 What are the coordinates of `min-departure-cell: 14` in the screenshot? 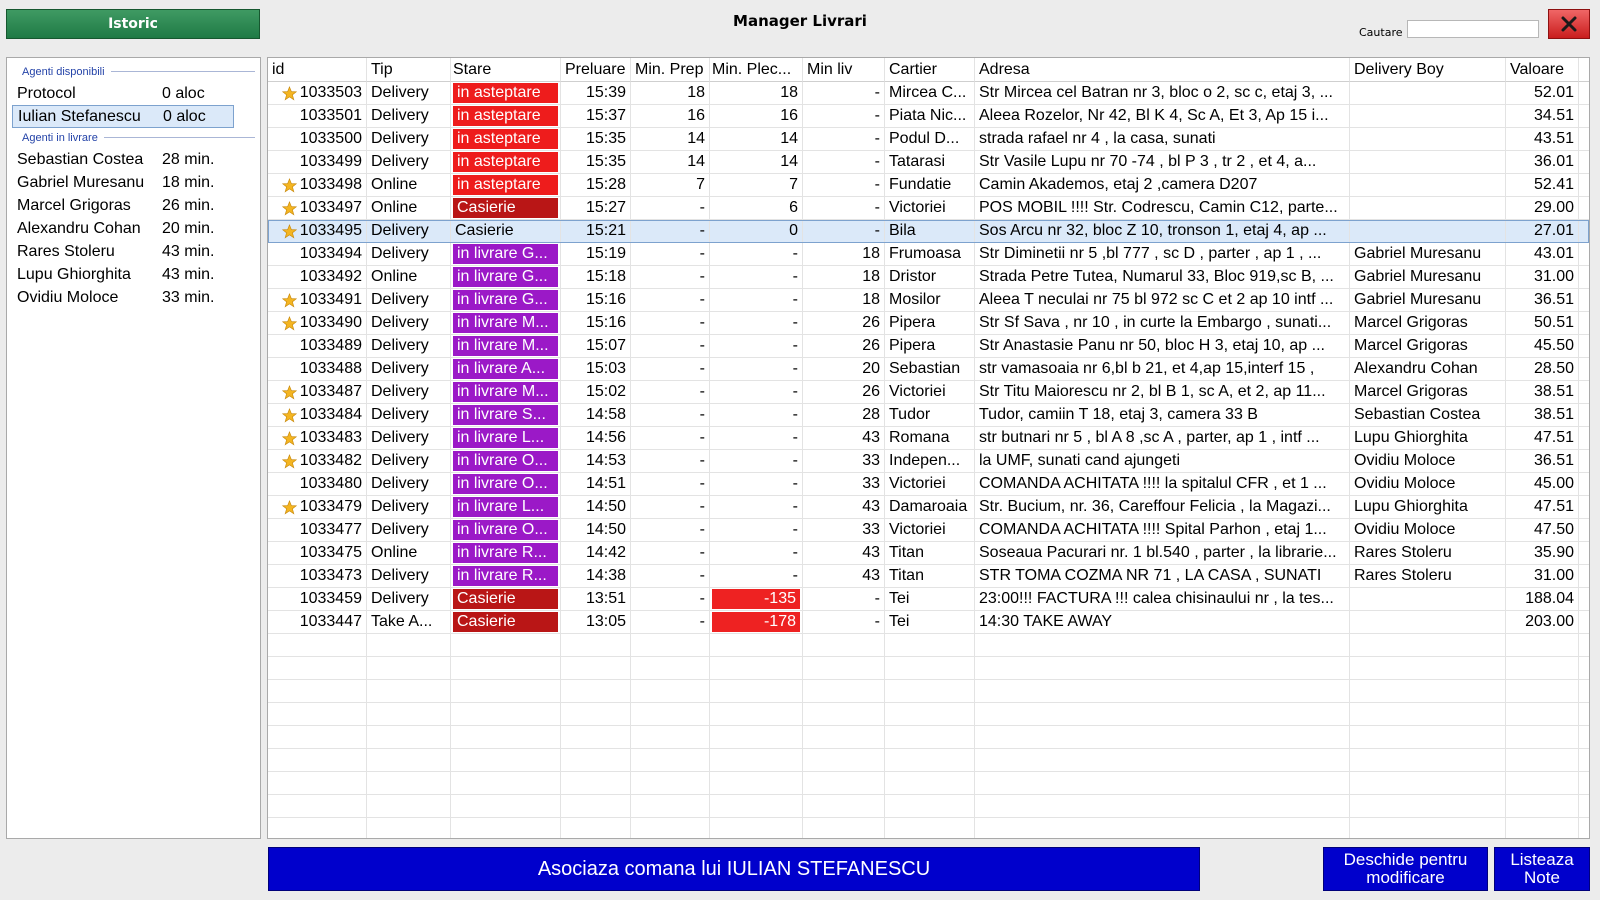 It's located at (756, 139).